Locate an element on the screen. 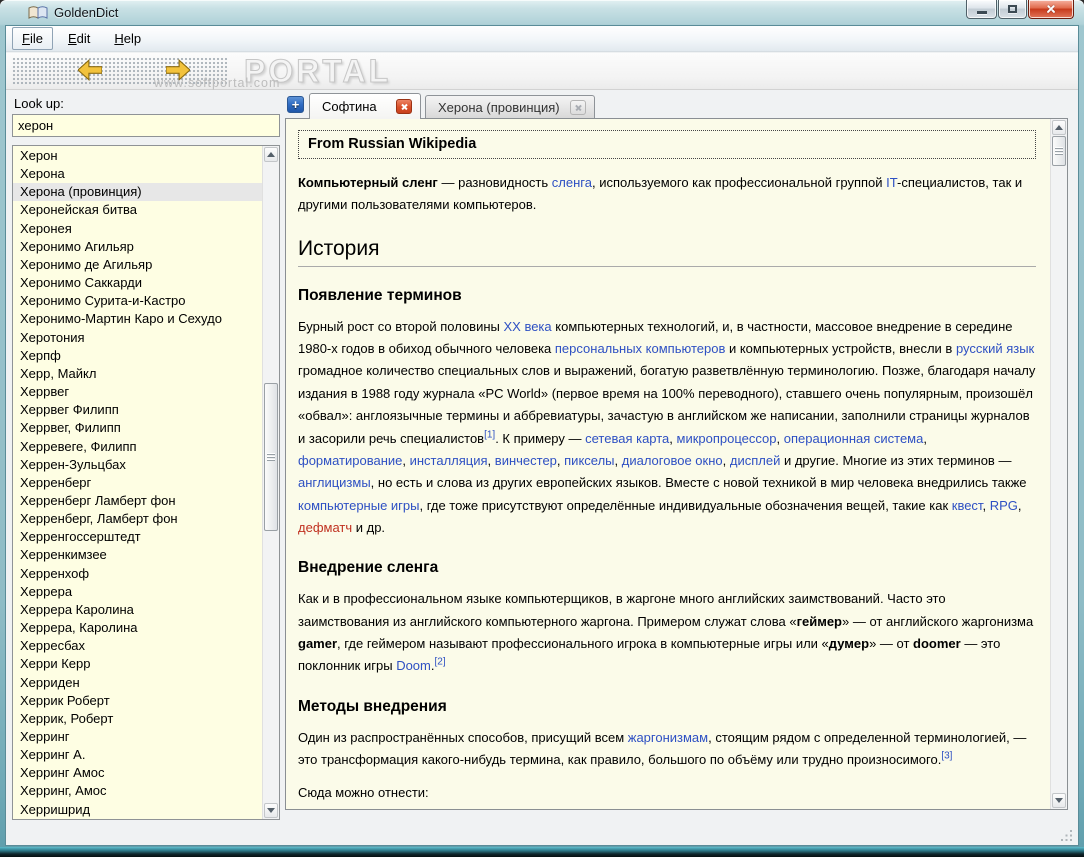  tab-softina: Софтина is located at coordinates (365, 106).